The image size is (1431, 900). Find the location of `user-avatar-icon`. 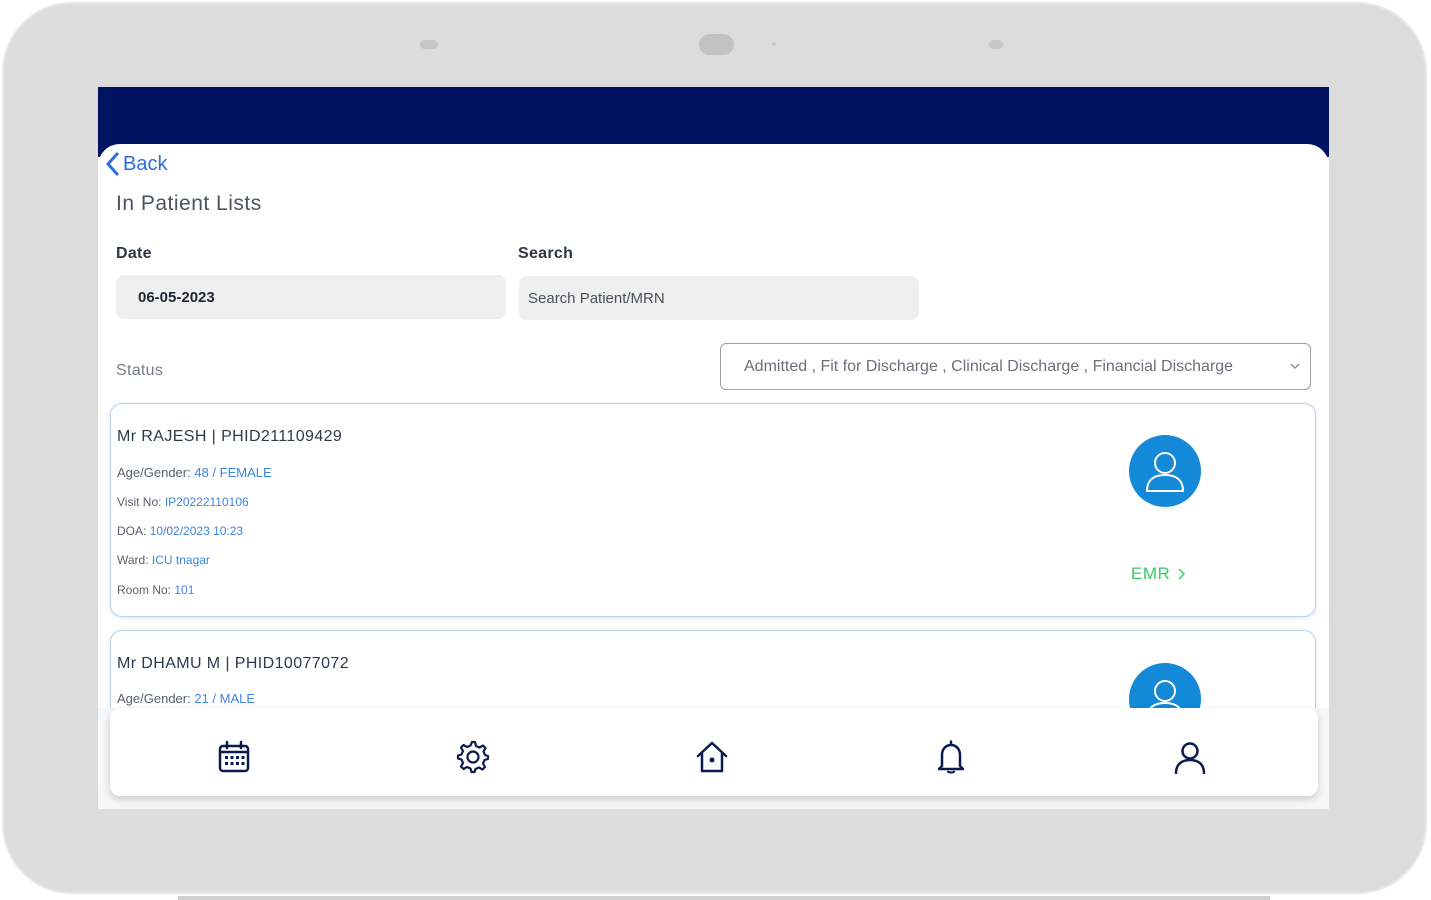

user-avatar-icon is located at coordinates (1165, 472).